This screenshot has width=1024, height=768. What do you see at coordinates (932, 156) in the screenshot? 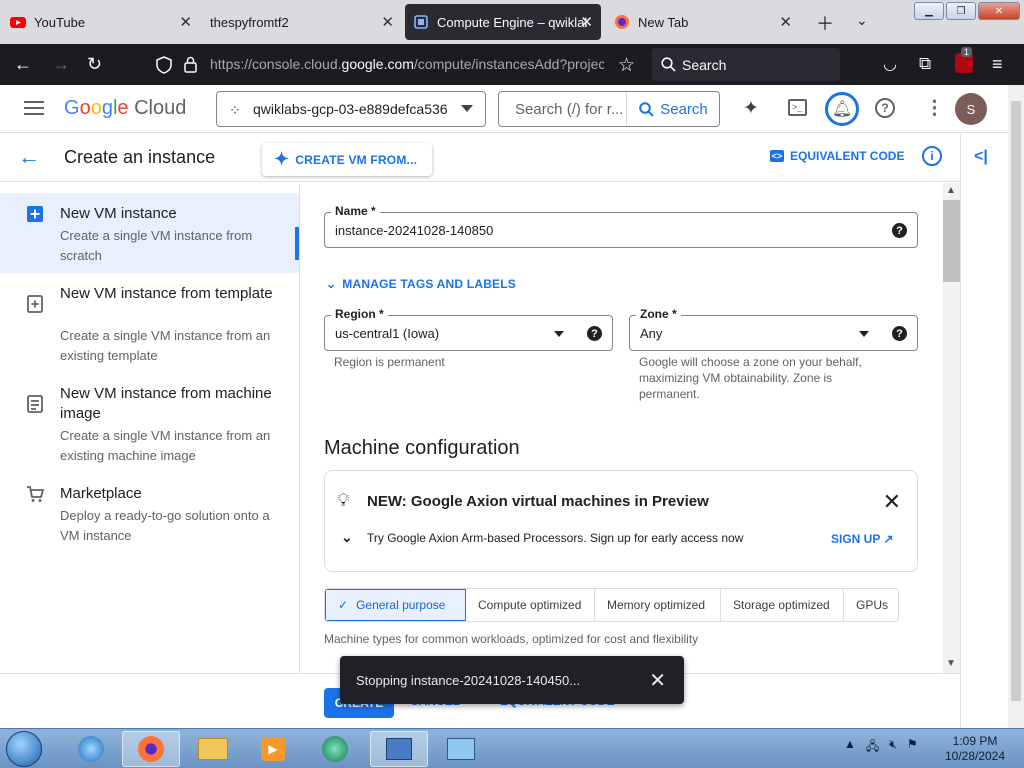
I see `info-icon: i` at bounding box center [932, 156].